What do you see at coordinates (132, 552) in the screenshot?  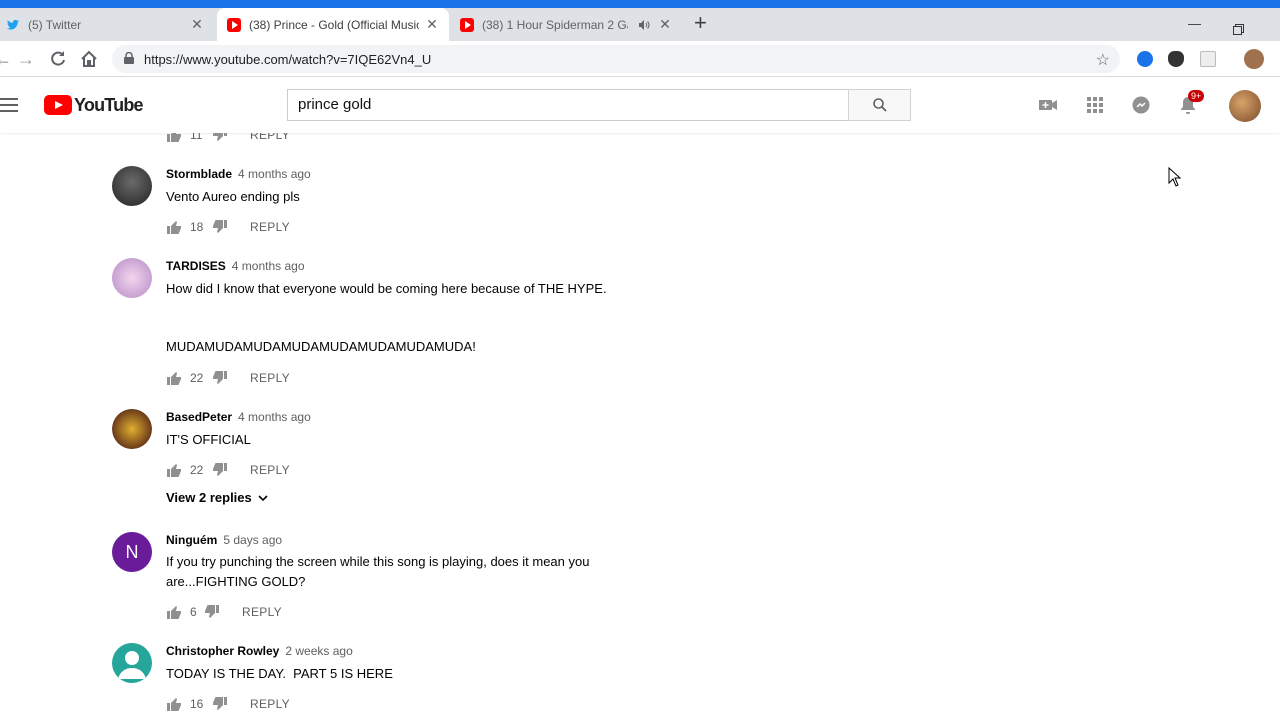 I see `comment-avatar: N` at bounding box center [132, 552].